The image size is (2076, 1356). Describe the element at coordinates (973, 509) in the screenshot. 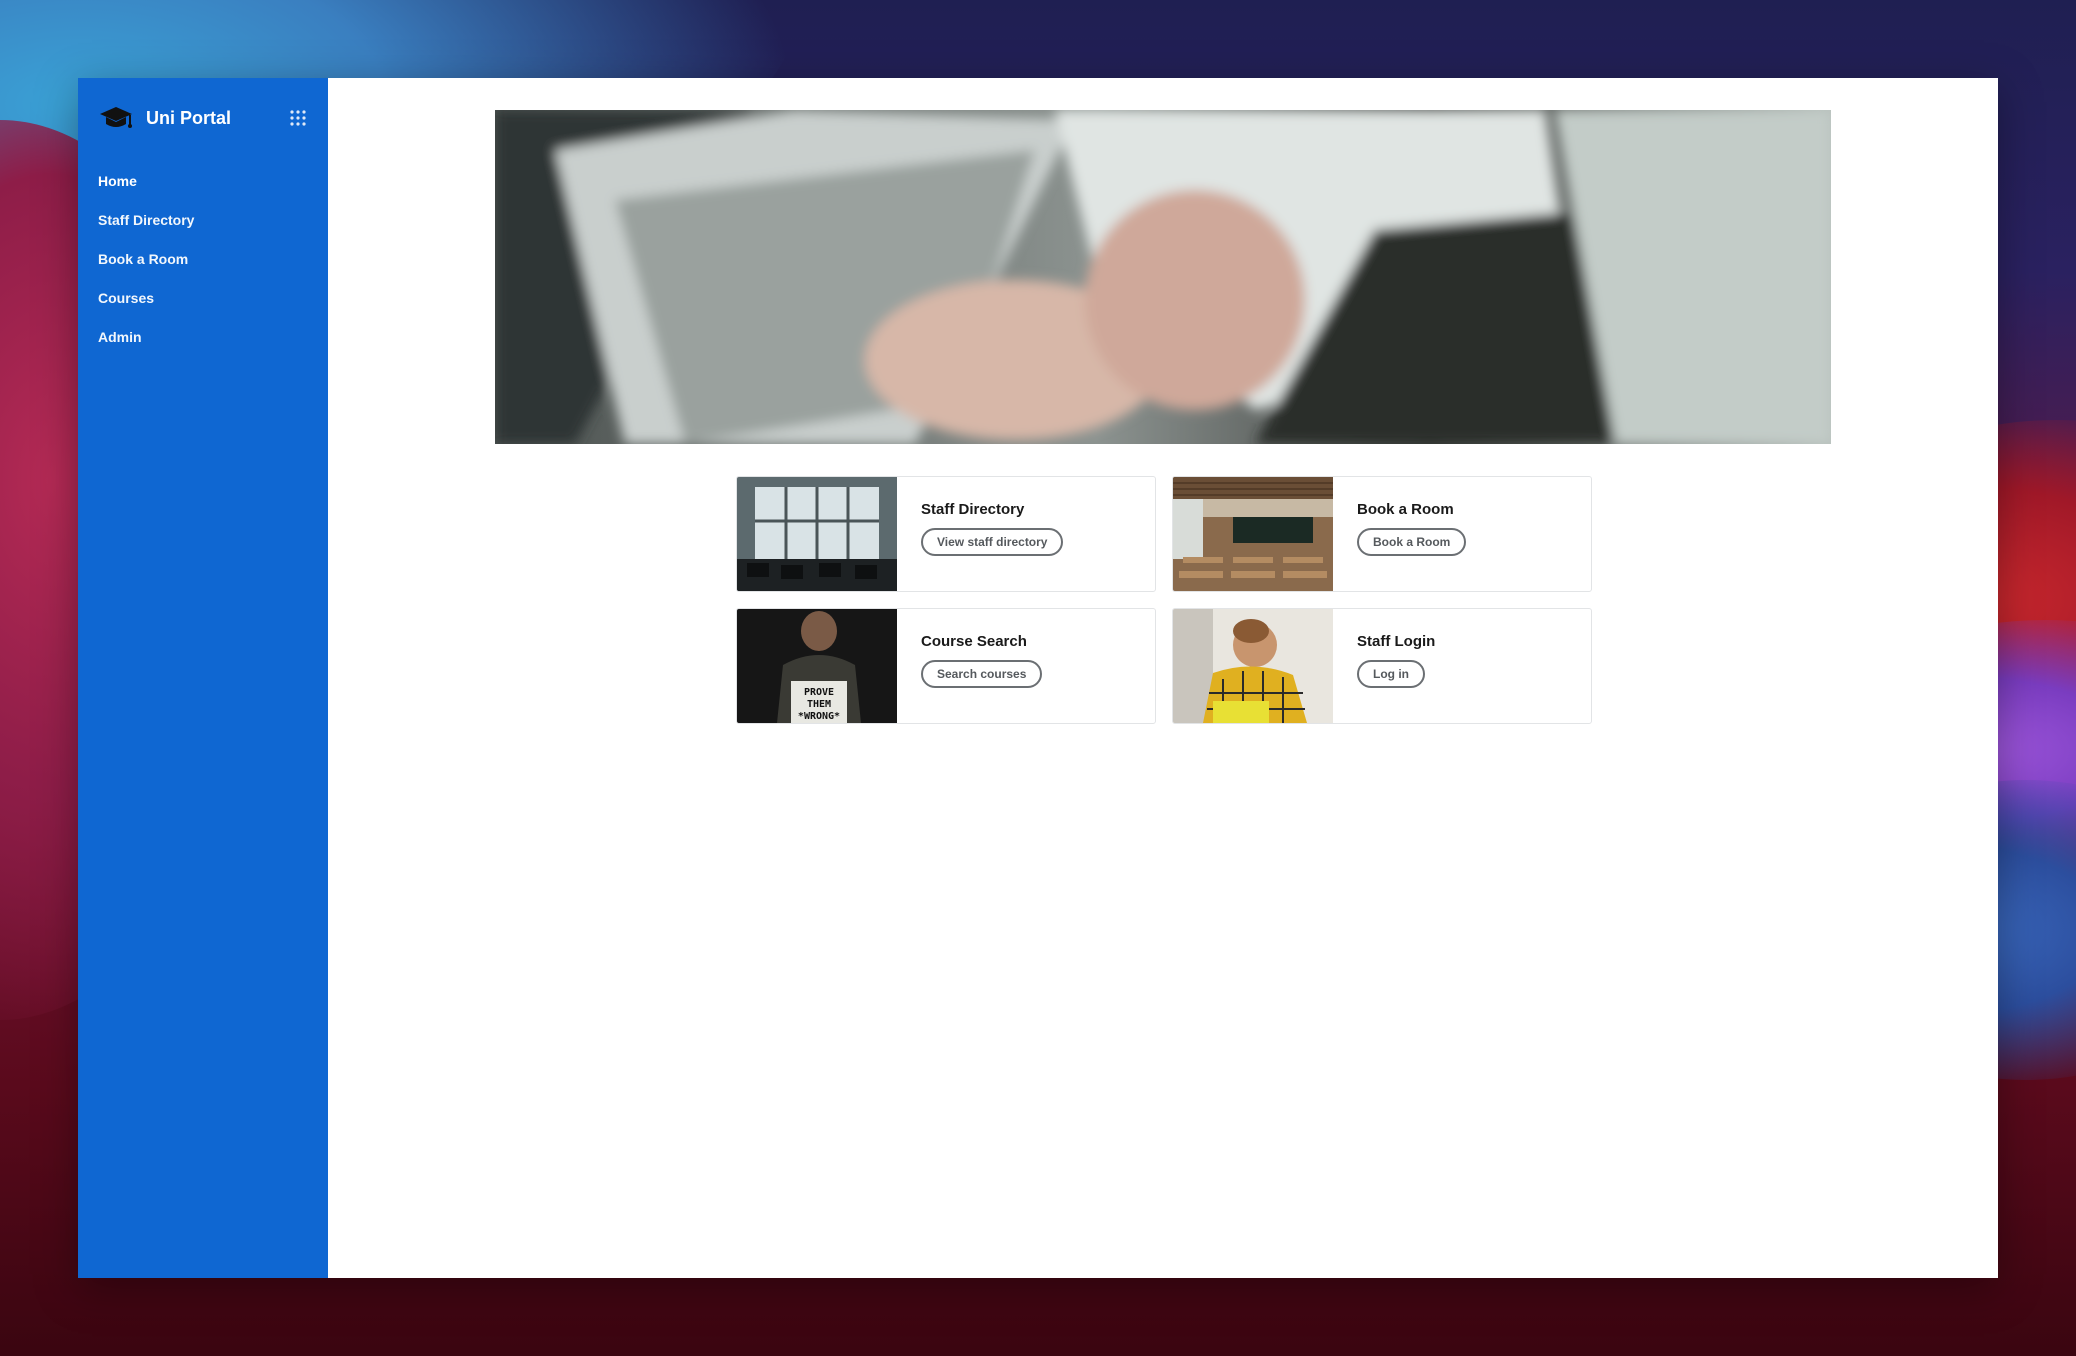

I see `card-title: Staff Directory` at that location.